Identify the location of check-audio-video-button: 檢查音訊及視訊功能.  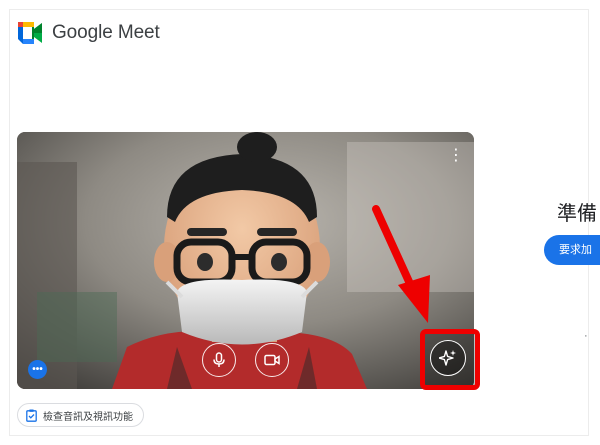
(80, 415).